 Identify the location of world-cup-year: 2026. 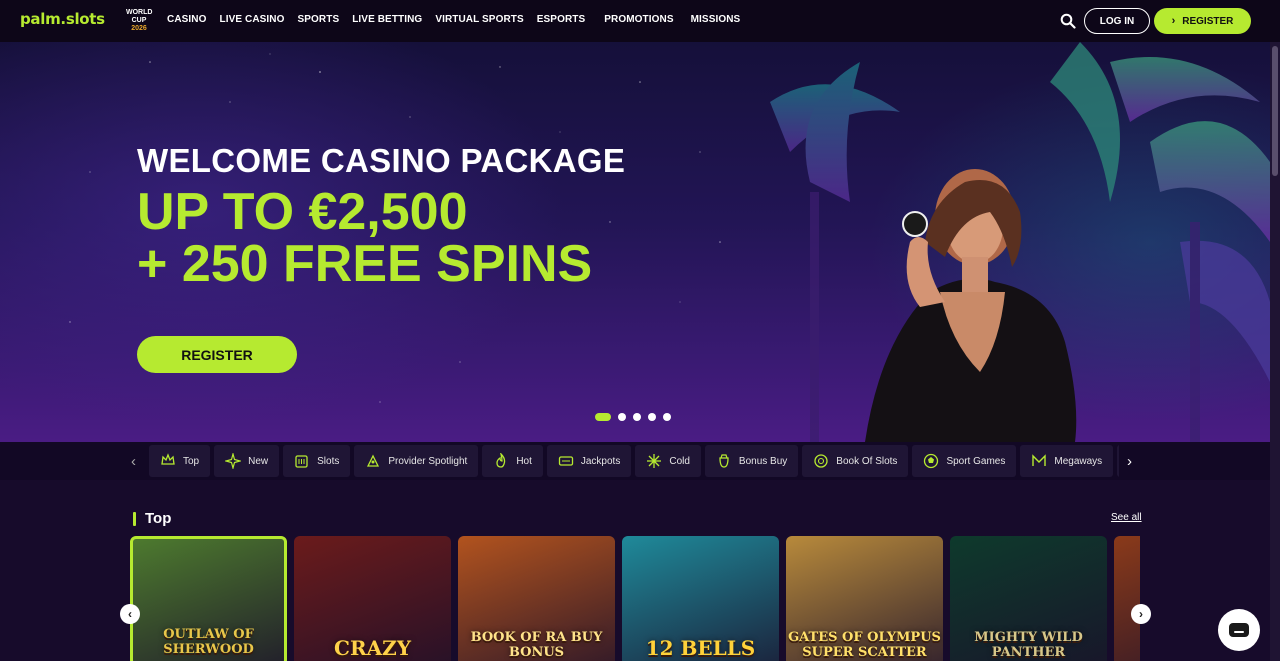
(139, 28).